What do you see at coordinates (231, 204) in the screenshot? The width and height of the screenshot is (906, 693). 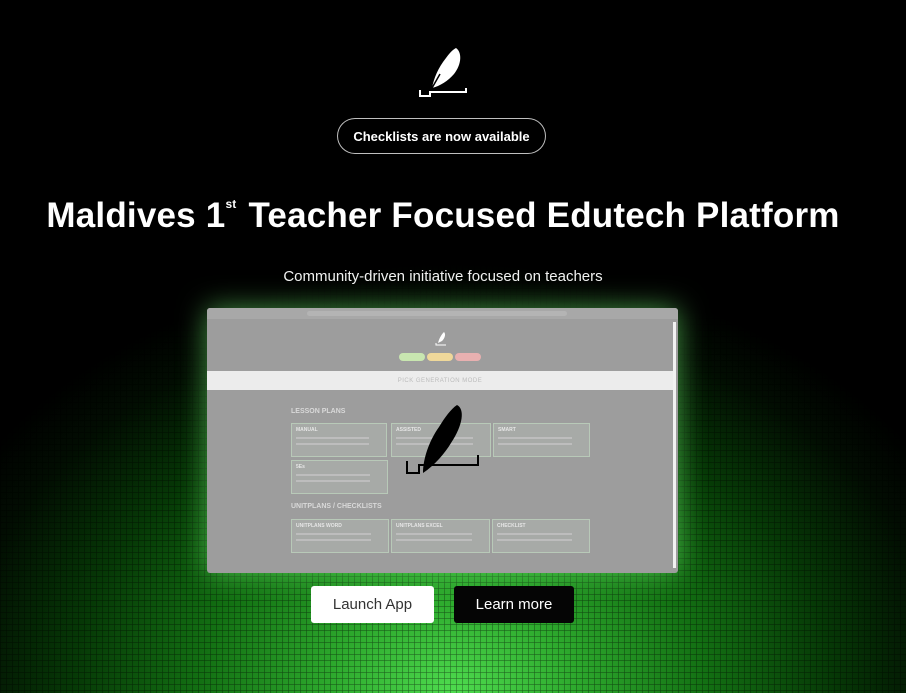 I see `hero-title-superscript: st` at bounding box center [231, 204].